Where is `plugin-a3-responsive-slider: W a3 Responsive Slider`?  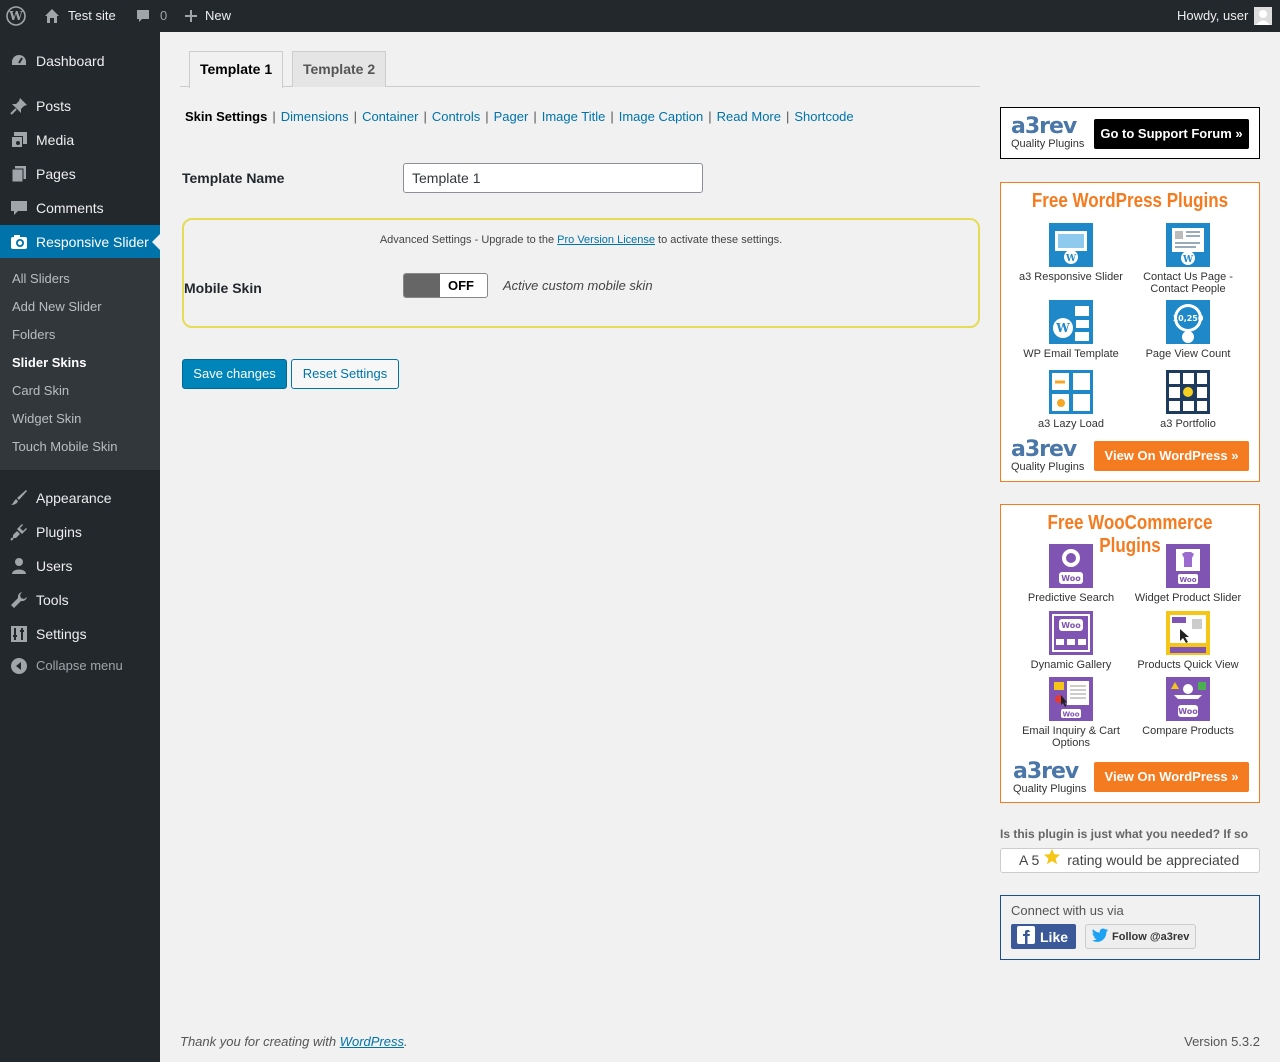
plugin-a3-responsive-slider: W a3 Responsive Slider is located at coordinates (1071, 253).